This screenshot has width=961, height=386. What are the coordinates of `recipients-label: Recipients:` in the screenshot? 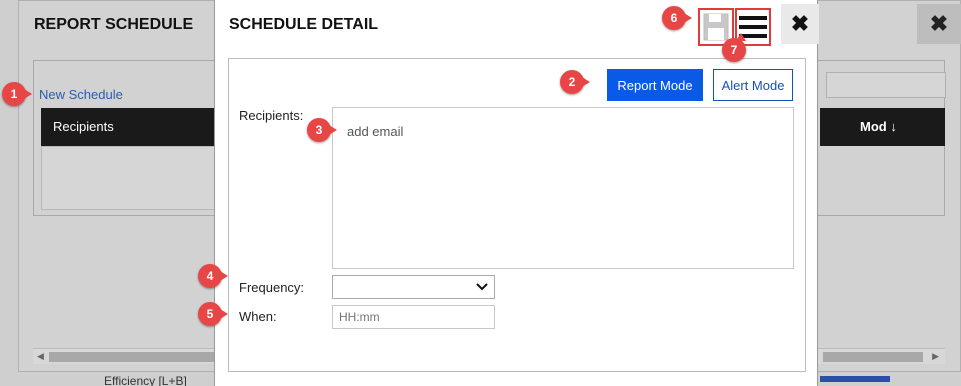 It's located at (271, 115).